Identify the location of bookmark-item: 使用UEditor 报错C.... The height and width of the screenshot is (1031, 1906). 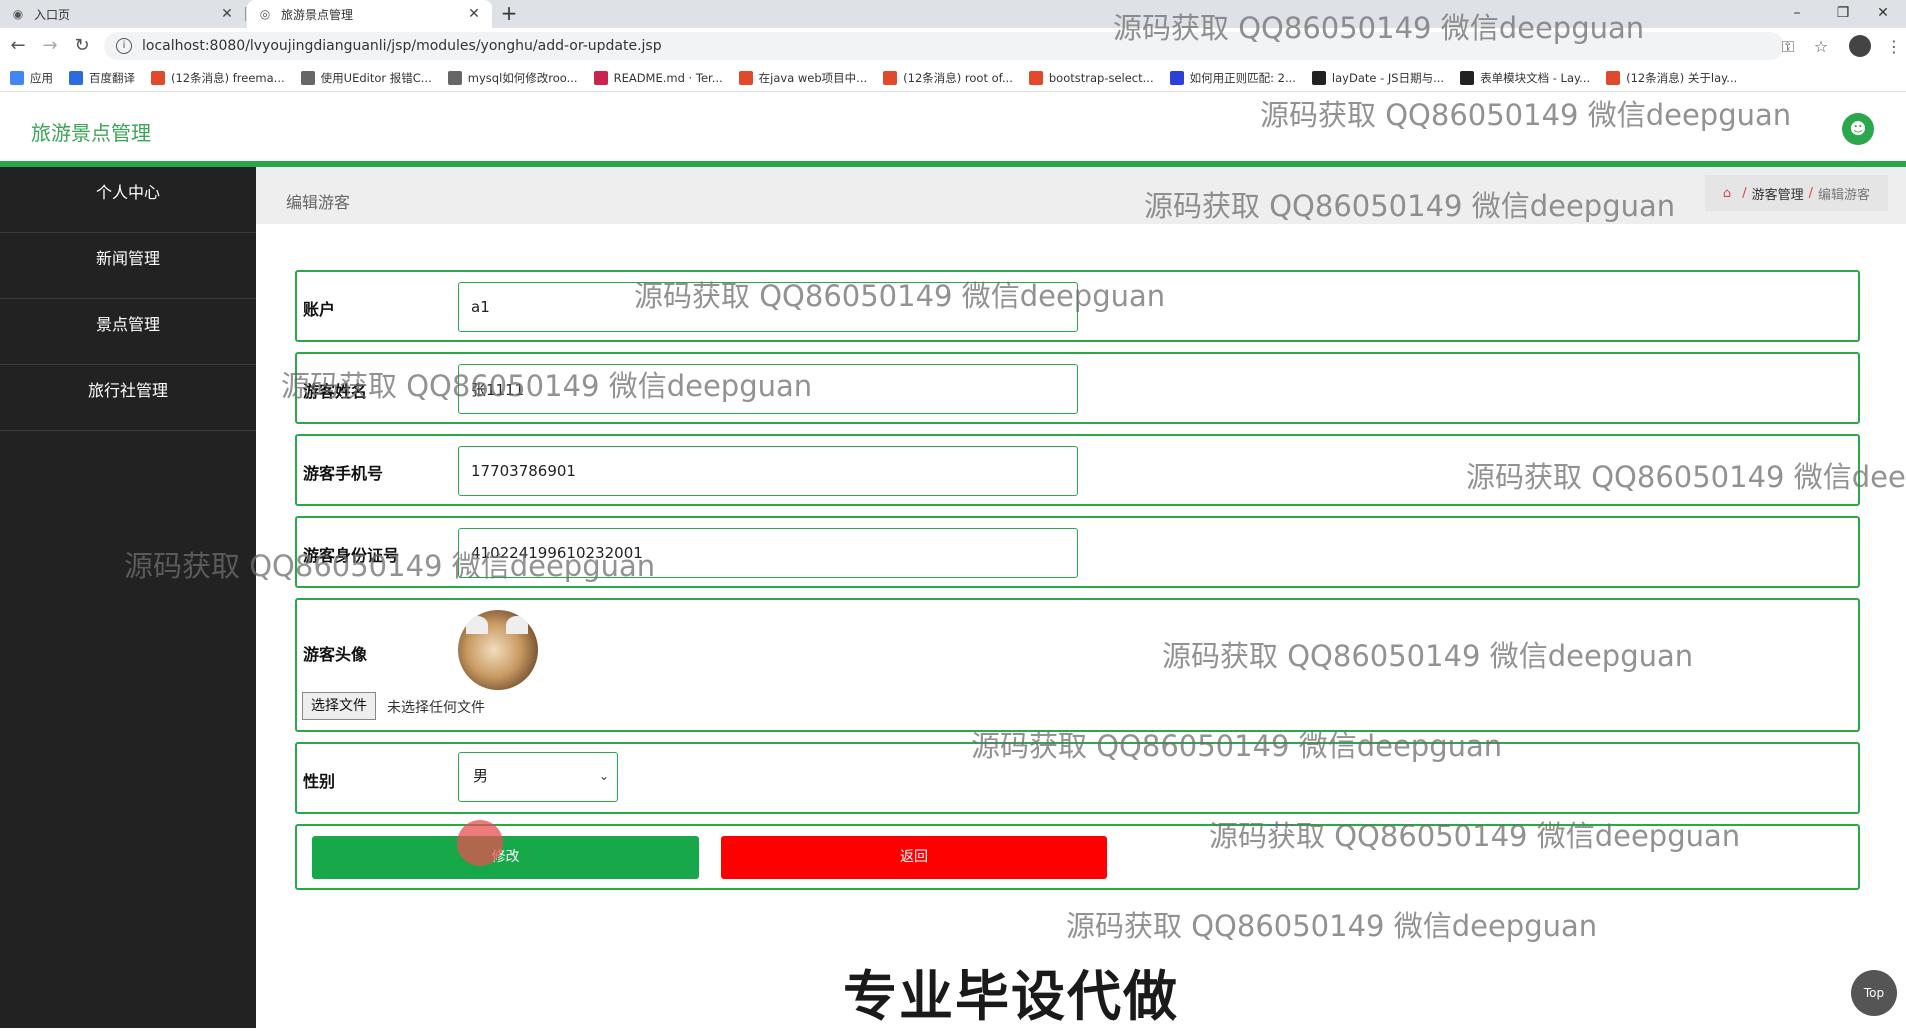
(366, 78).